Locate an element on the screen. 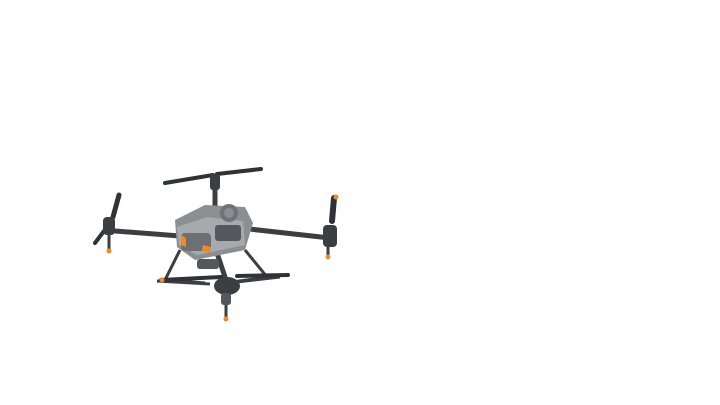  propeller-top is located at coordinates (213, 178).